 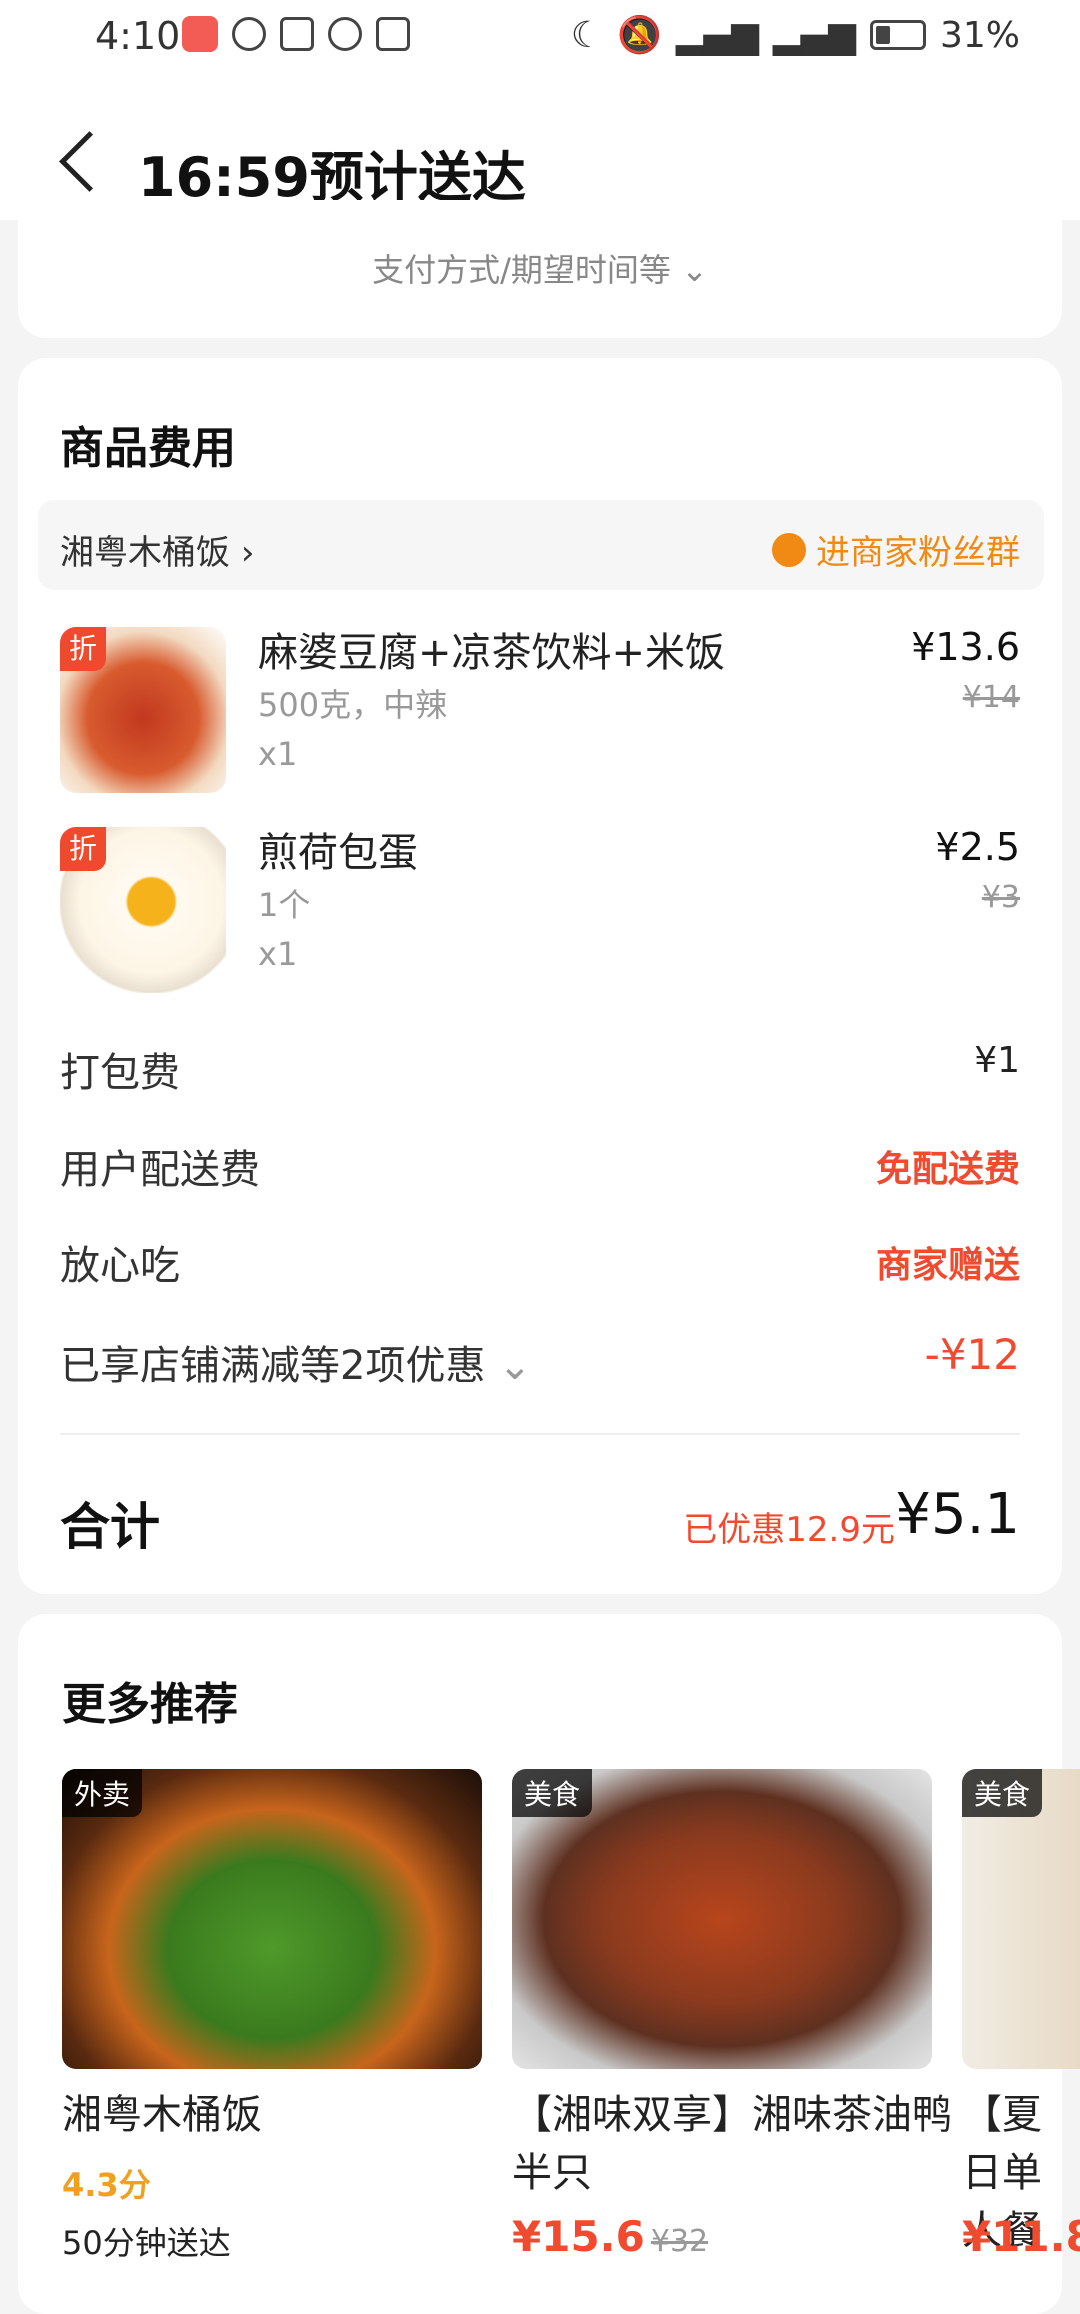 I want to click on recommend-title: 更多推荐, so click(x=150, y=1704).